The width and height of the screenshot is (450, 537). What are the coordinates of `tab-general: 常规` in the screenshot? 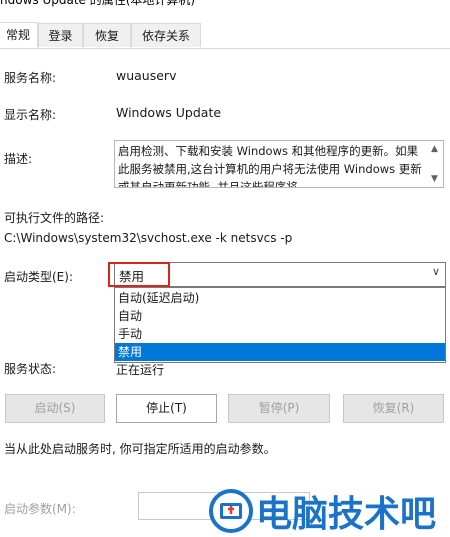 It's located at (19, 35).